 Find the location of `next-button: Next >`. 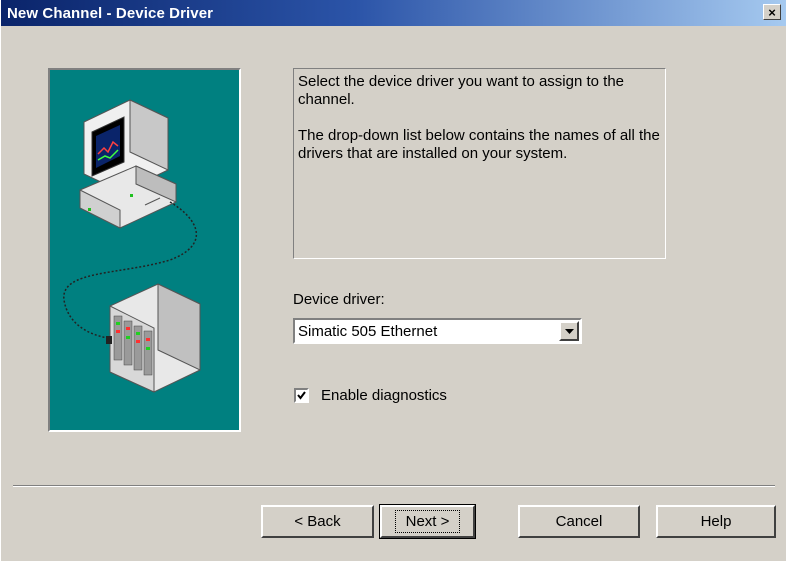

next-button: Next > is located at coordinates (427, 521).